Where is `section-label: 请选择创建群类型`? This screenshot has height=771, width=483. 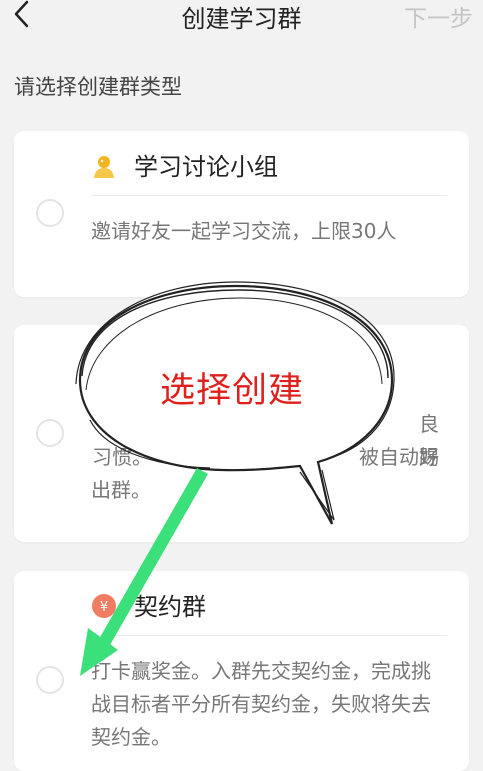
section-label: 请选择创建群类型 is located at coordinates (98, 87).